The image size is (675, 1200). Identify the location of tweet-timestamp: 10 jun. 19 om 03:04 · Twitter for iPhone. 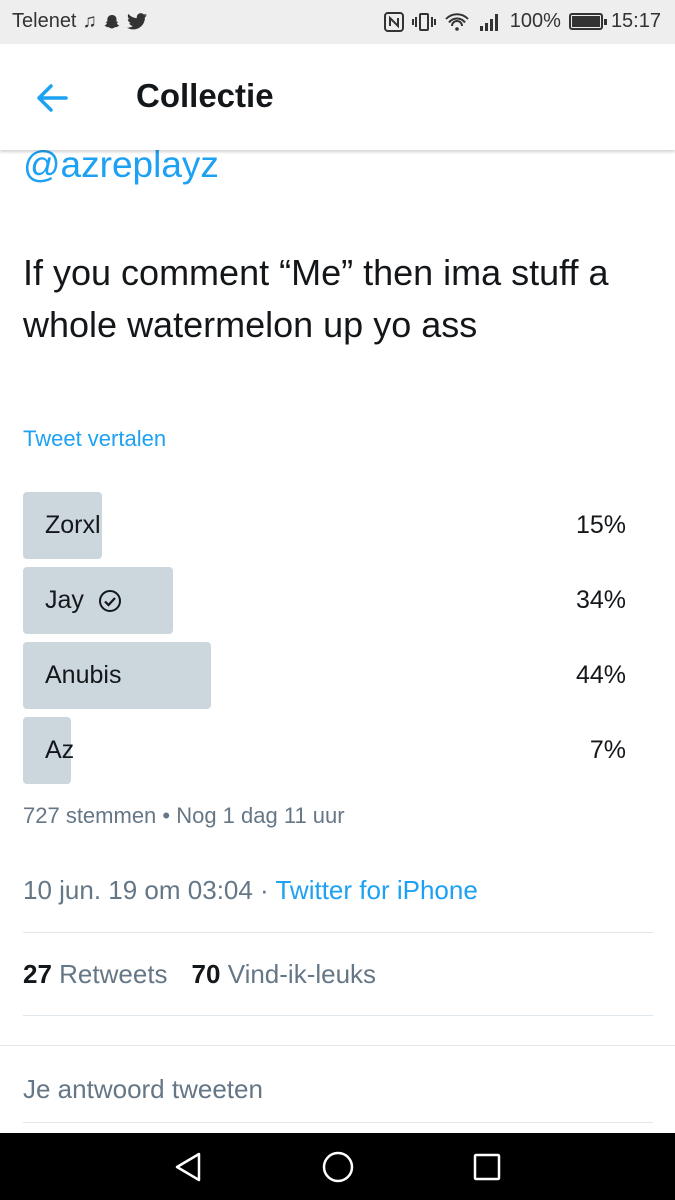
(250, 890).